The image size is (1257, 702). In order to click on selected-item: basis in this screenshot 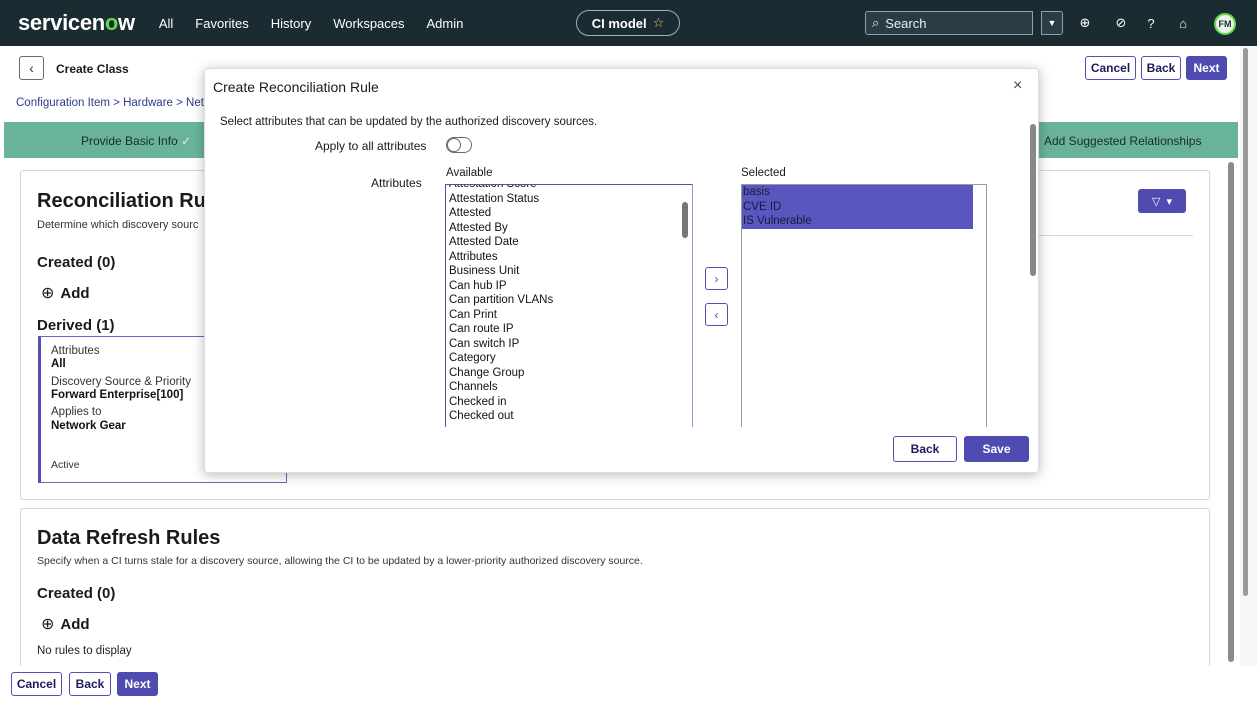, I will do `click(857, 192)`.